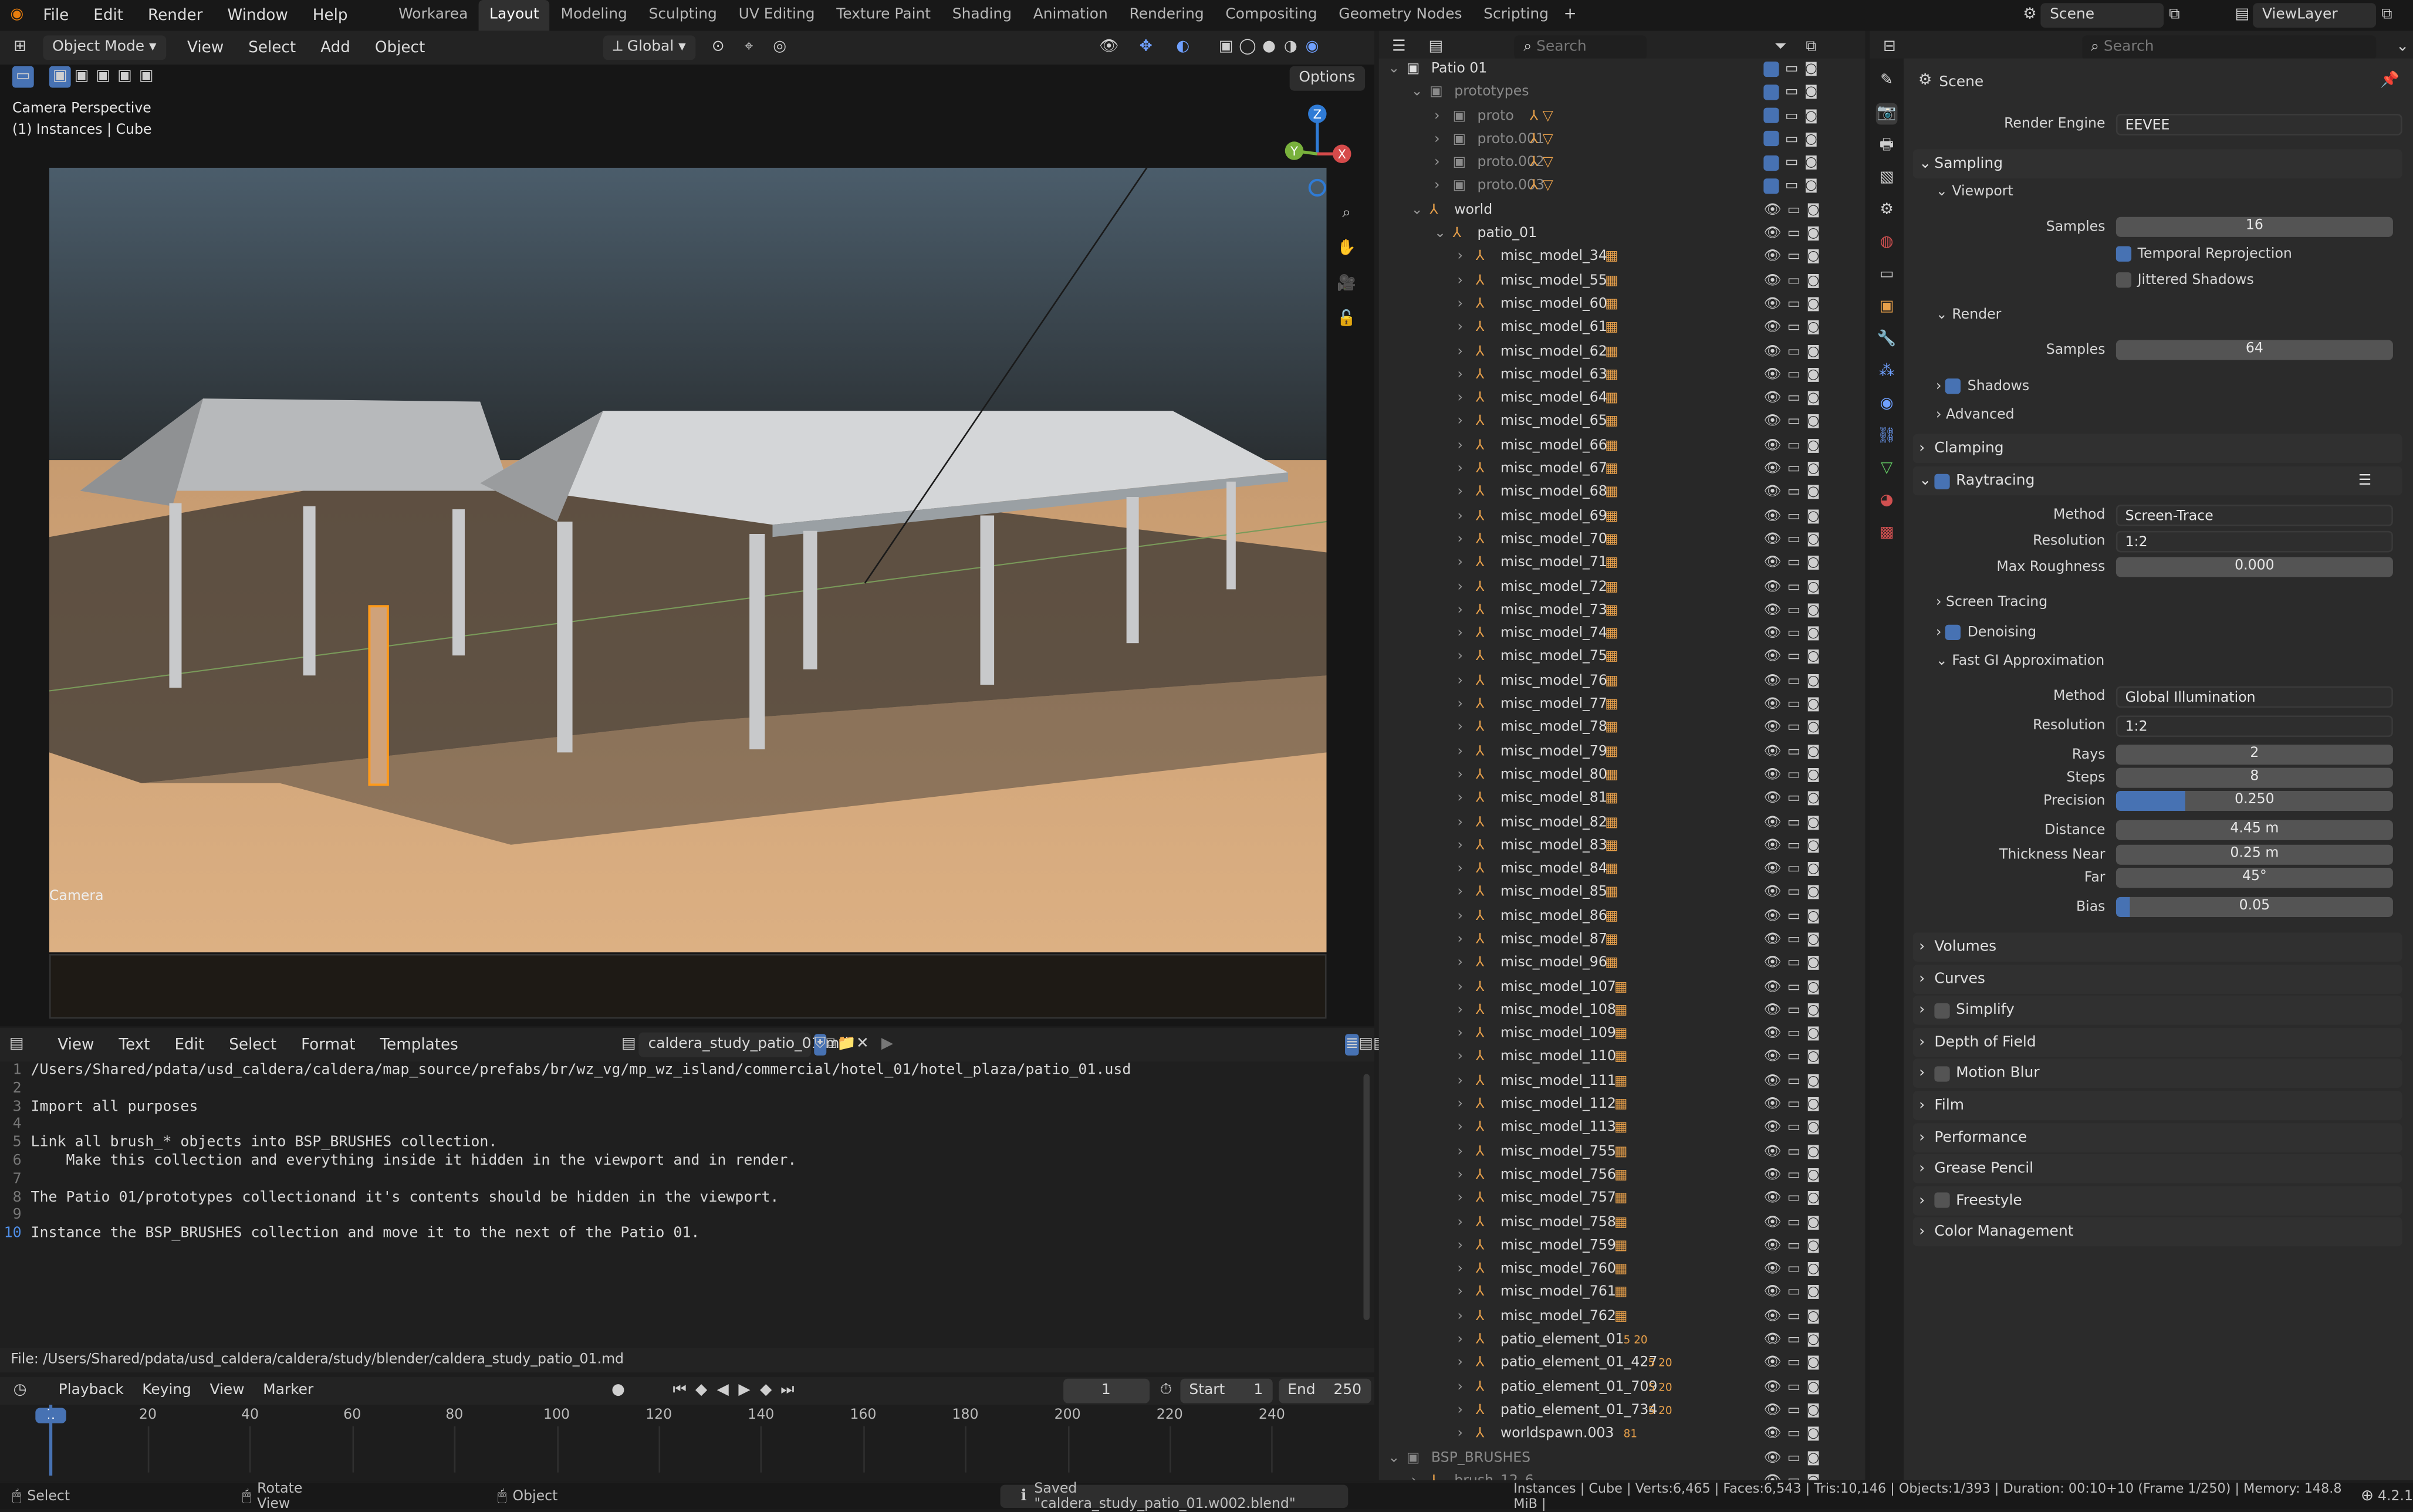  What do you see at coordinates (1622, 234) in the screenshot?
I see `outliner-row: ⌄ ⅄ patio_01 👁▭◙` at bounding box center [1622, 234].